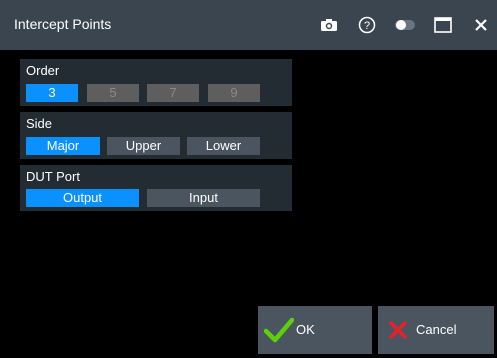  I want to click on dut-port-option-output: Output, so click(82, 198).